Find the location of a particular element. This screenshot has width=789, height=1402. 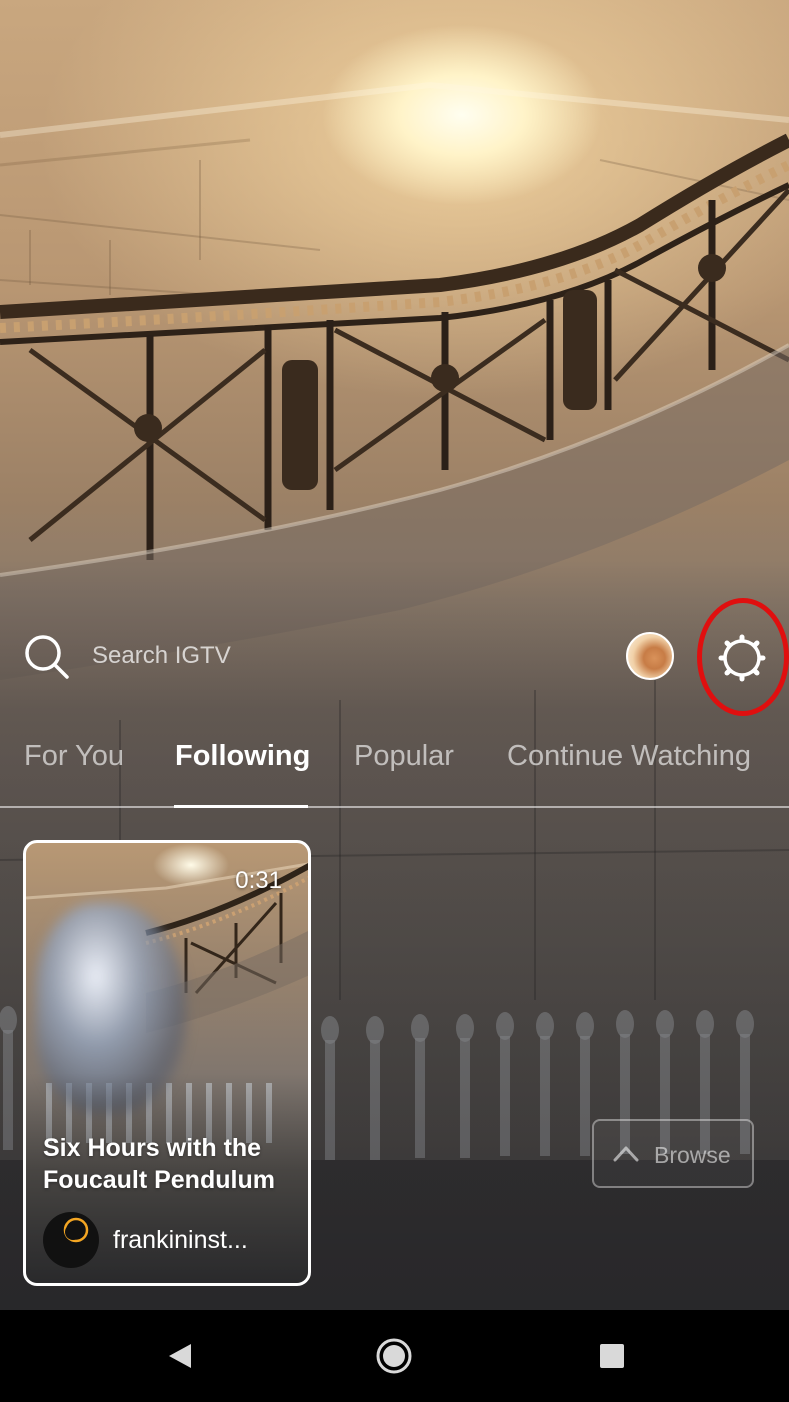

tab-following: Following is located at coordinates (242, 770).